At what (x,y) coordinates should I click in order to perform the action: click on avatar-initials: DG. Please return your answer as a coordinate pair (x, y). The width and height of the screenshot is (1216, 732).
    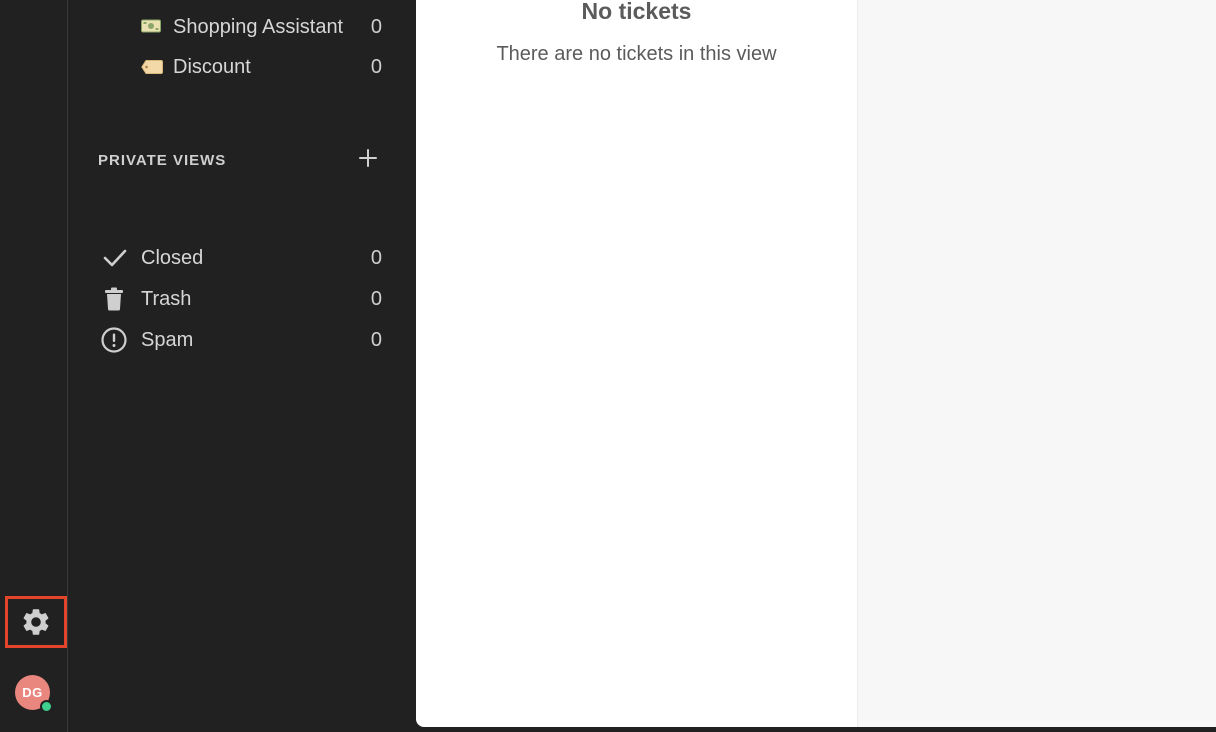
    Looking at the image, I should click on (32, 692).